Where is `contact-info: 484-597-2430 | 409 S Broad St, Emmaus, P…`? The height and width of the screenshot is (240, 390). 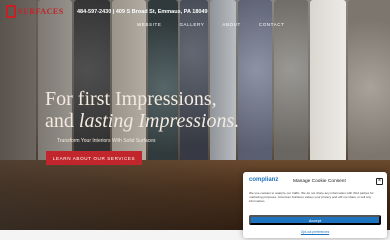
contact-info: 484-597-2430 | 409 S Broad St, Emmaus, P… is located at coordinates (142, 12).